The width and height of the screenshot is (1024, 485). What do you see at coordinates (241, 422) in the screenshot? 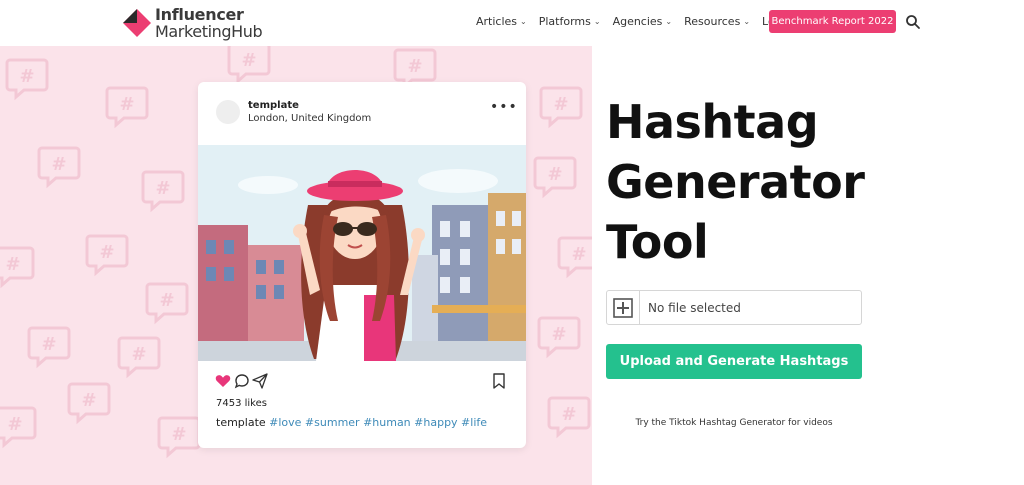
I see `caption-username: template` at bounding box center [241, 422].